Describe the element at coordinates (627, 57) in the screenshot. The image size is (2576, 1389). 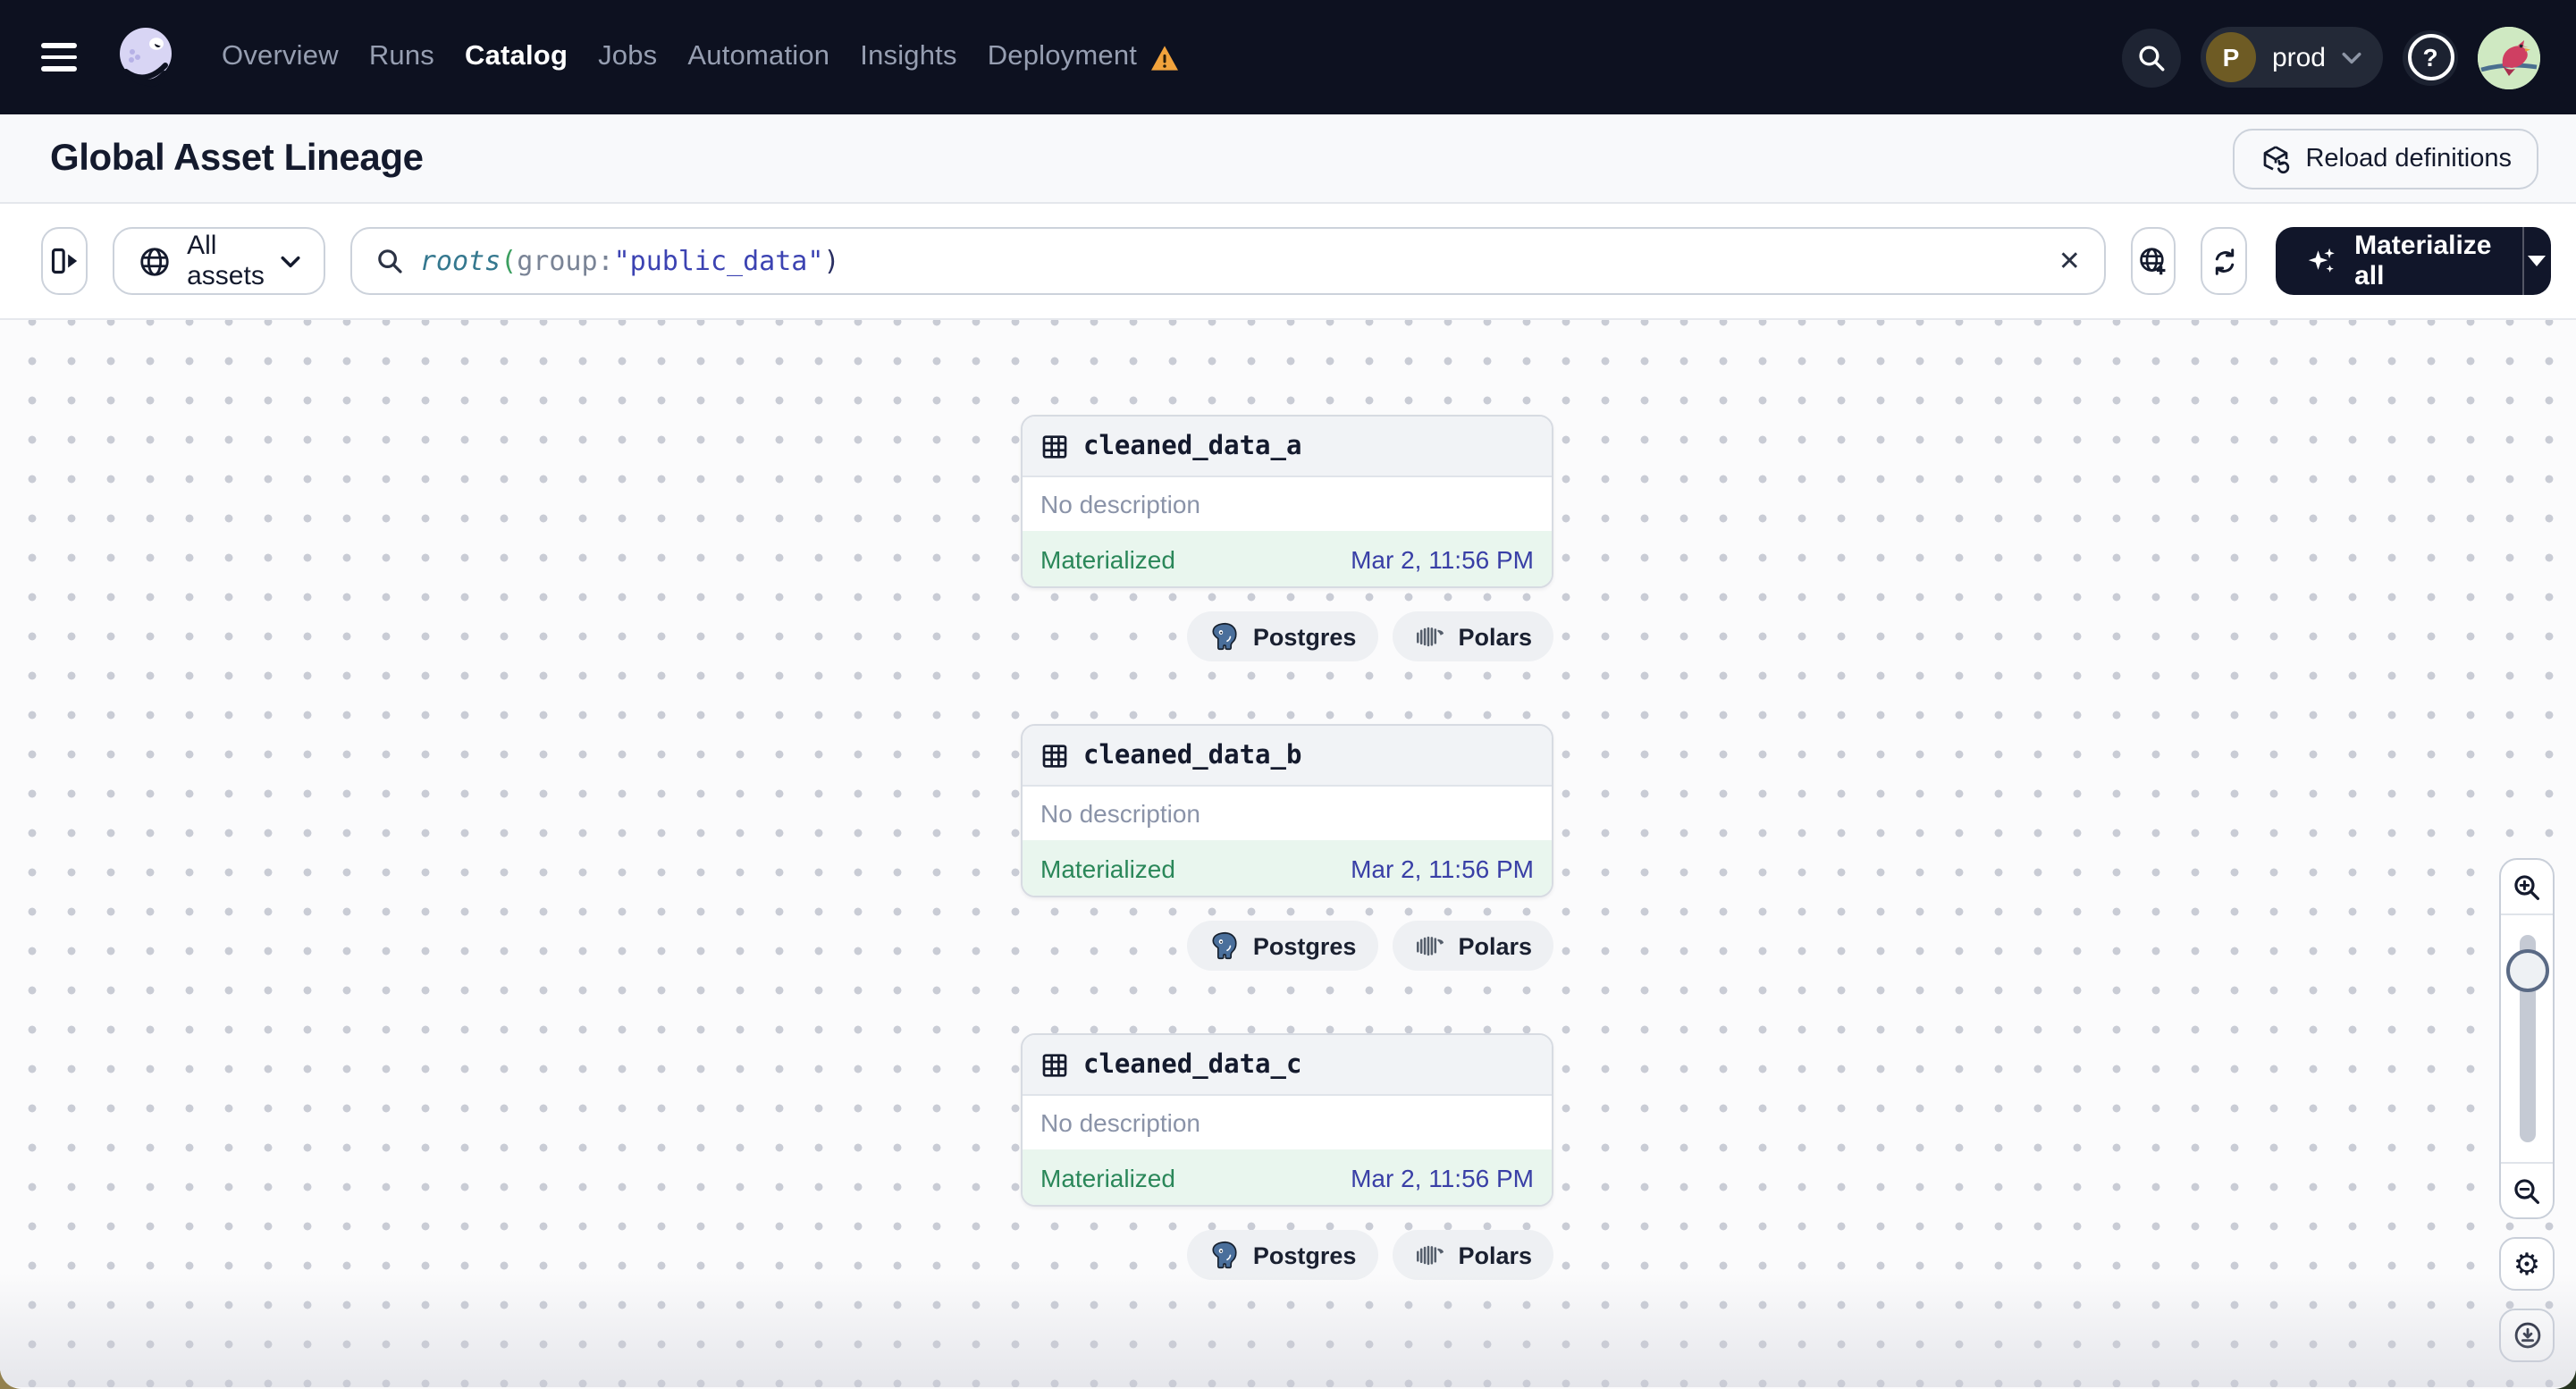
I see `nav-item-jobs: Jobs` at that location.